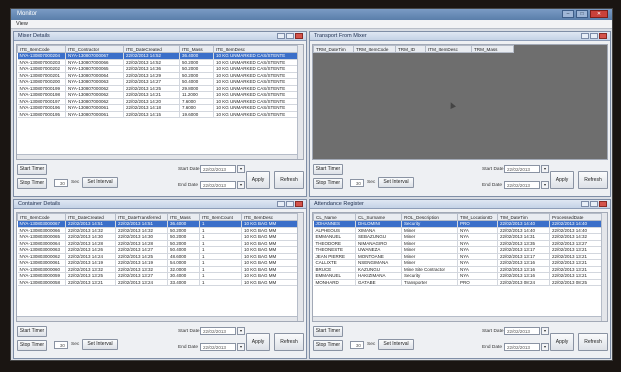 The image size is (621, 372). I want to click on minimize-icon: –, so click(568, 14).